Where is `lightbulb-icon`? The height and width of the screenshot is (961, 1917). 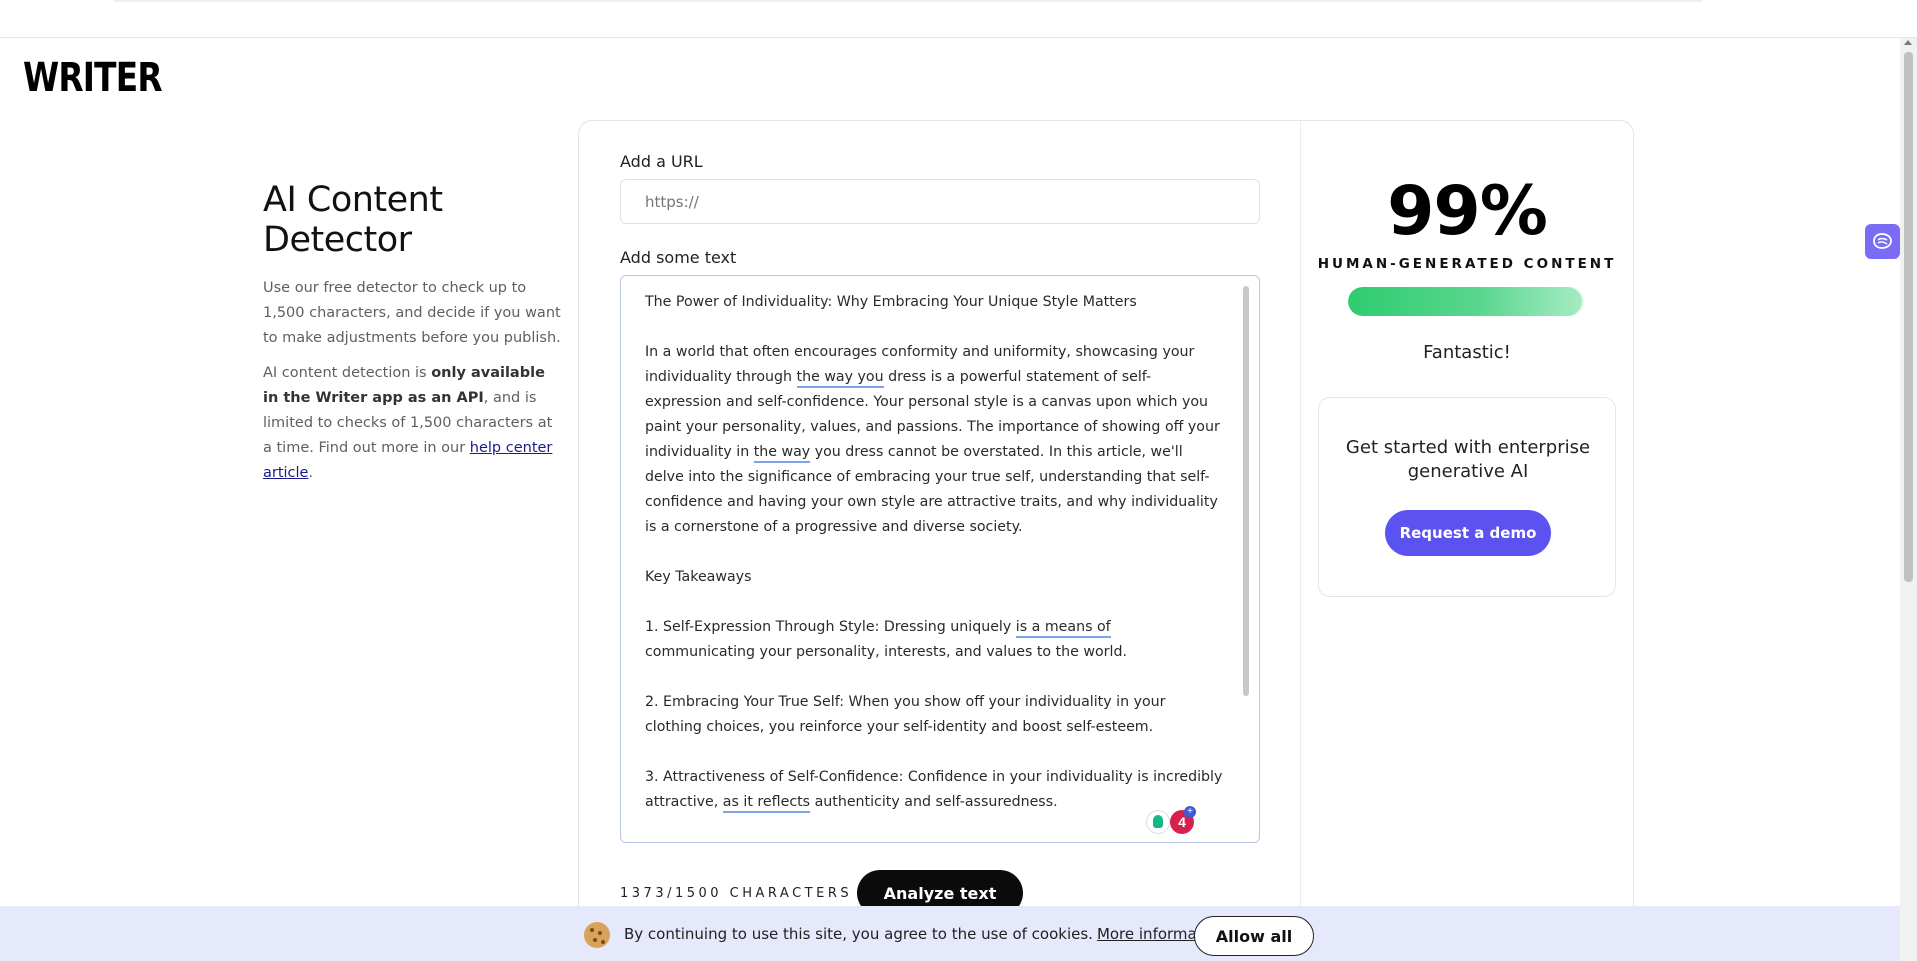 lightbulb-icon is located at coordinates (1158, 822).